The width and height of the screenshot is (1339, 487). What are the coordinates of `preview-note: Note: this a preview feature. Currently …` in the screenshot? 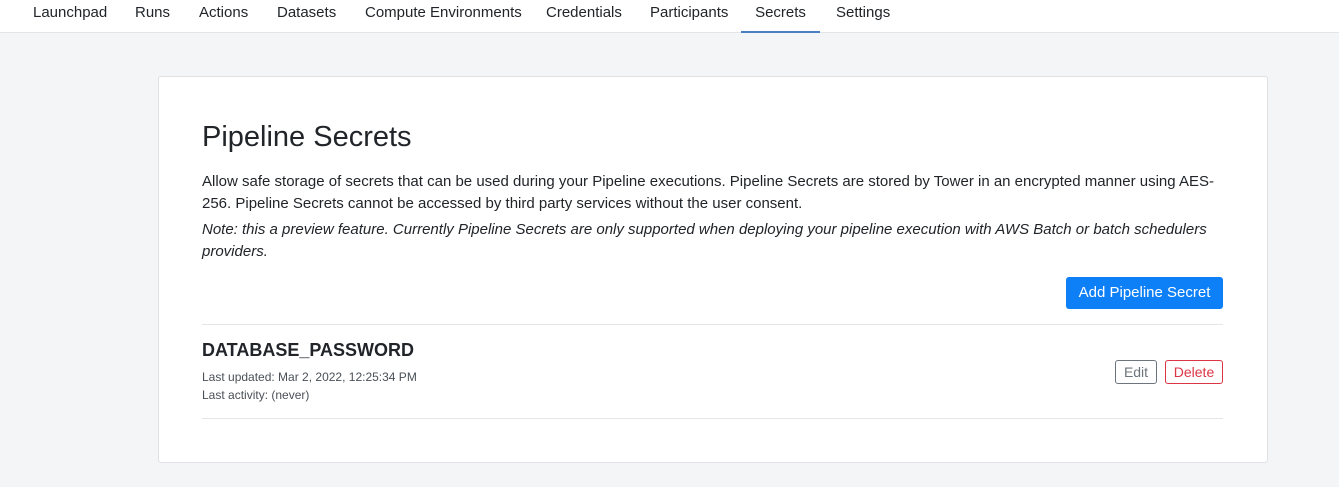 It's located at (704, 240).